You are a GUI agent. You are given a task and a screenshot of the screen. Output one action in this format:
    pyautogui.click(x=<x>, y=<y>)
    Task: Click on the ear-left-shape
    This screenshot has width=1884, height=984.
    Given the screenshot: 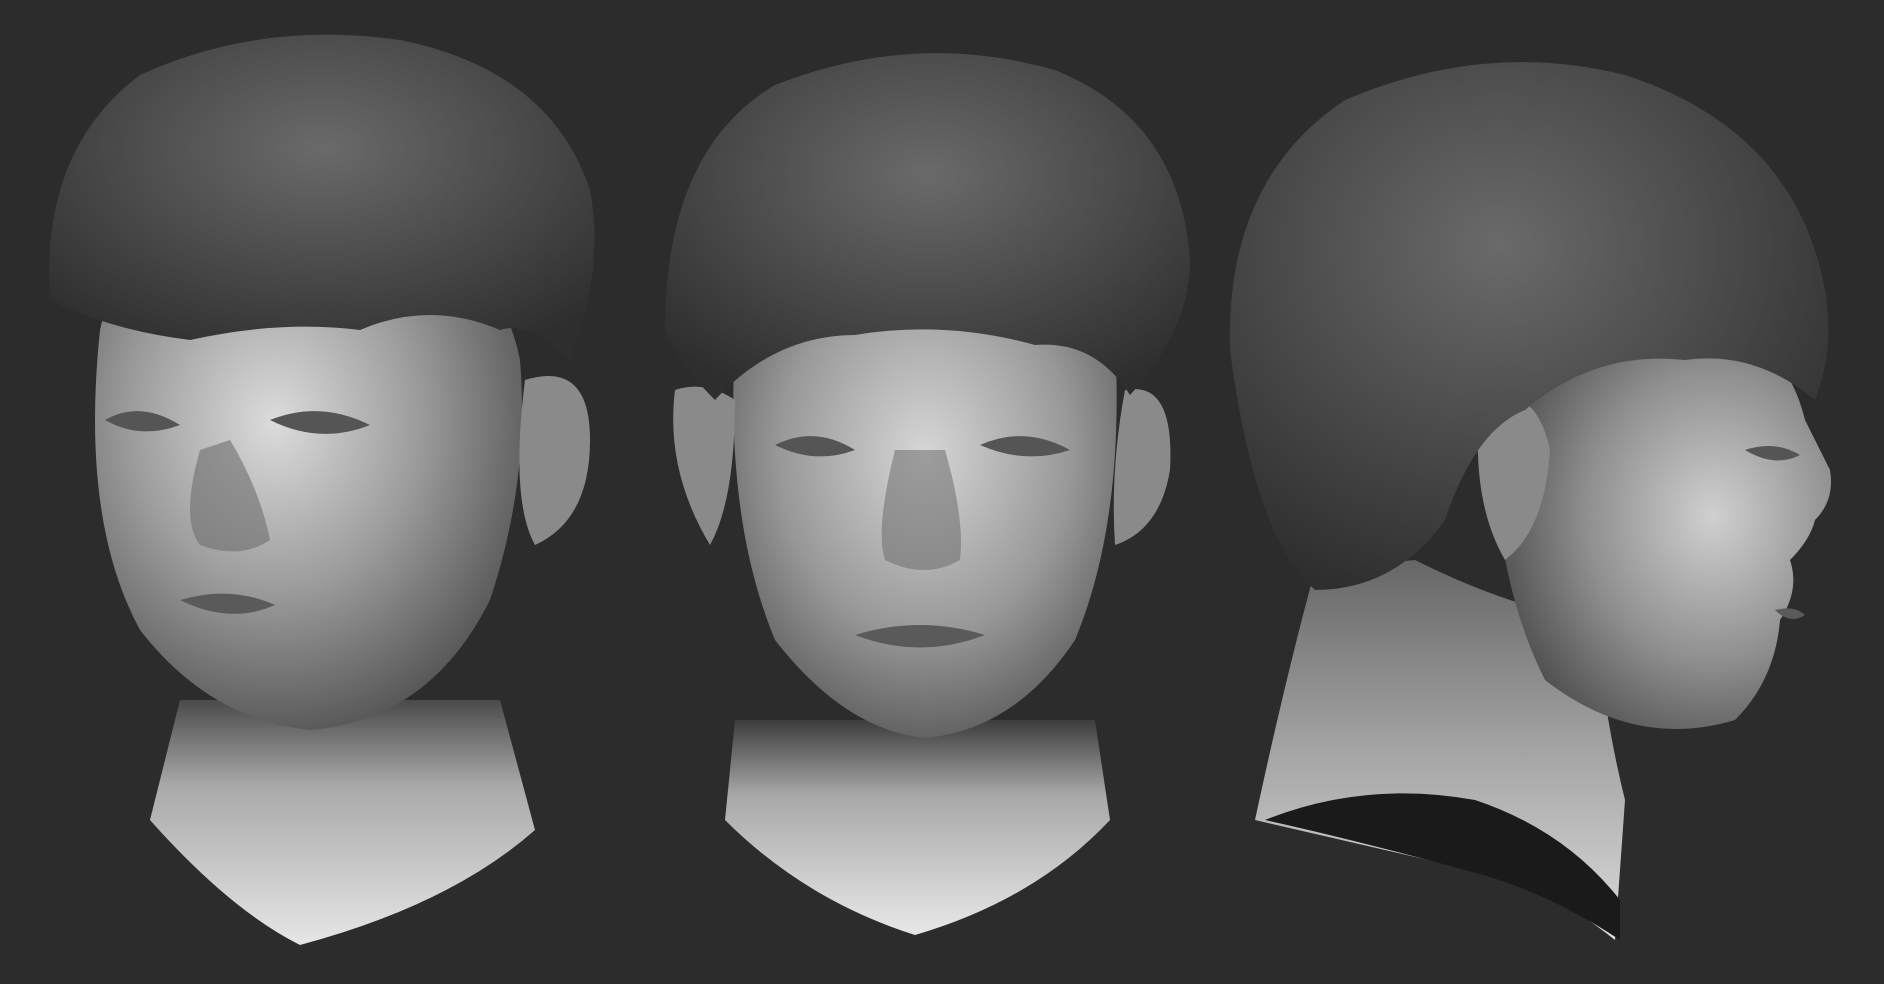 What is the action you would take?
    pyautogui.click(x=704, y=465)
    